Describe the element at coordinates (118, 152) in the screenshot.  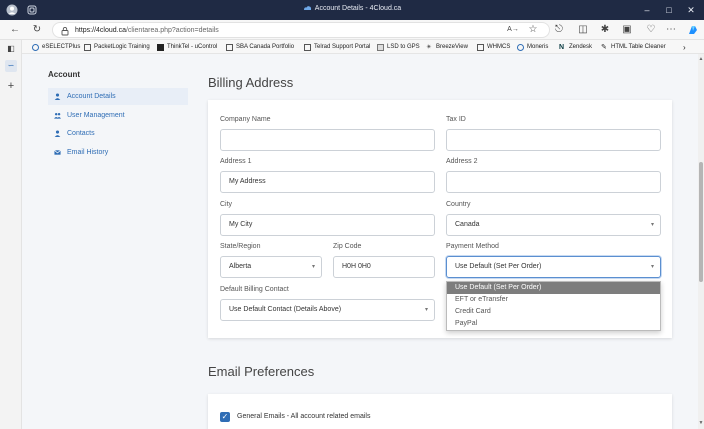
I see `sidebar-item-email-history: Email History` at that location.